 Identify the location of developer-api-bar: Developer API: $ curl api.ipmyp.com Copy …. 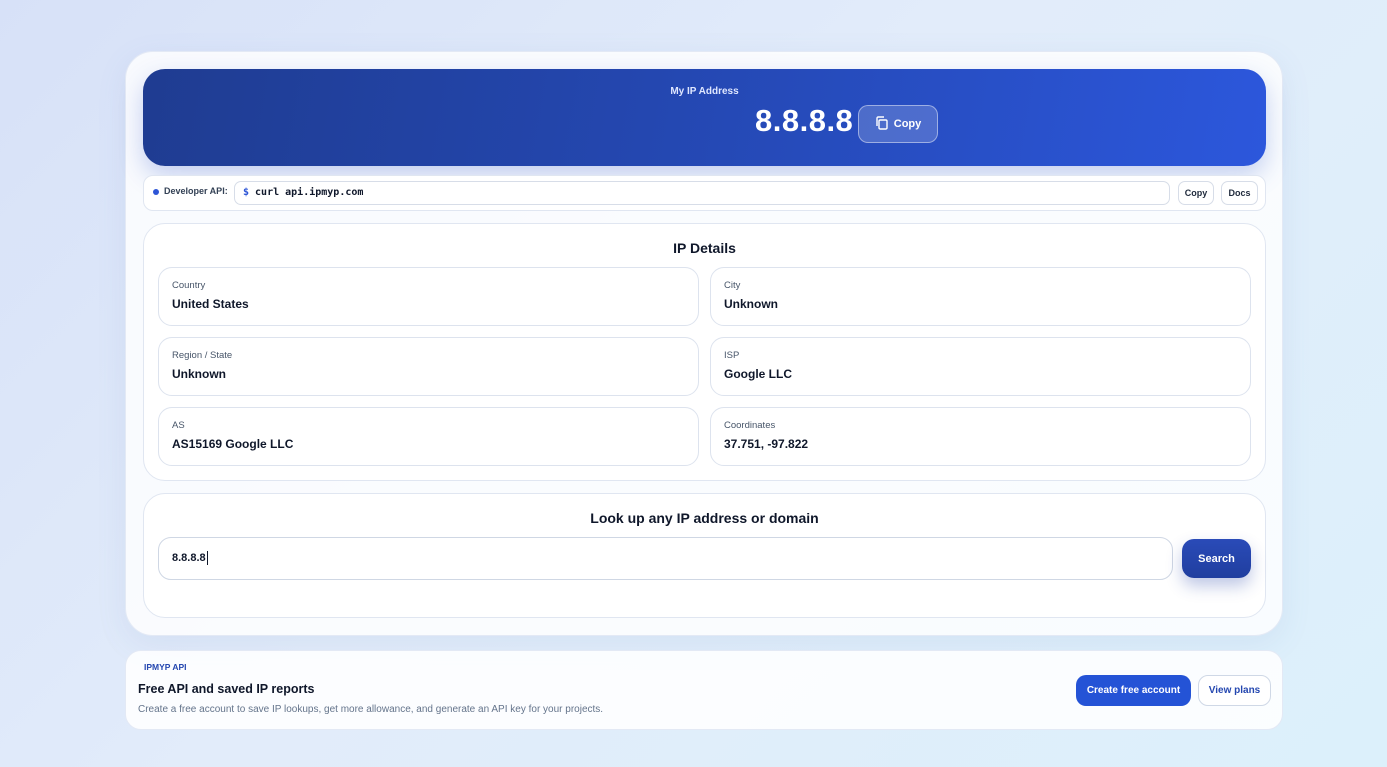
(704, 193).